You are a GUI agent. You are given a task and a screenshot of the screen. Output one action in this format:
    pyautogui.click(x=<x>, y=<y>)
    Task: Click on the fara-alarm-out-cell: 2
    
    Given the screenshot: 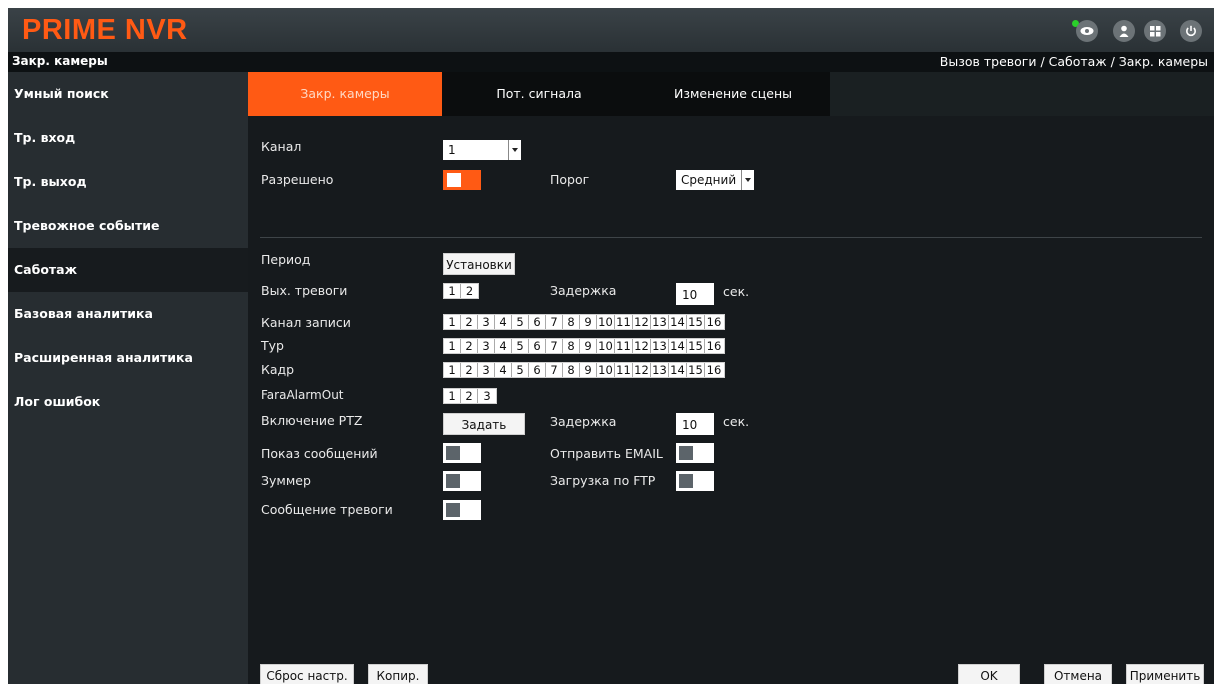 What is the action you would take?
    pyautogui.click(x=469, y=396)
    